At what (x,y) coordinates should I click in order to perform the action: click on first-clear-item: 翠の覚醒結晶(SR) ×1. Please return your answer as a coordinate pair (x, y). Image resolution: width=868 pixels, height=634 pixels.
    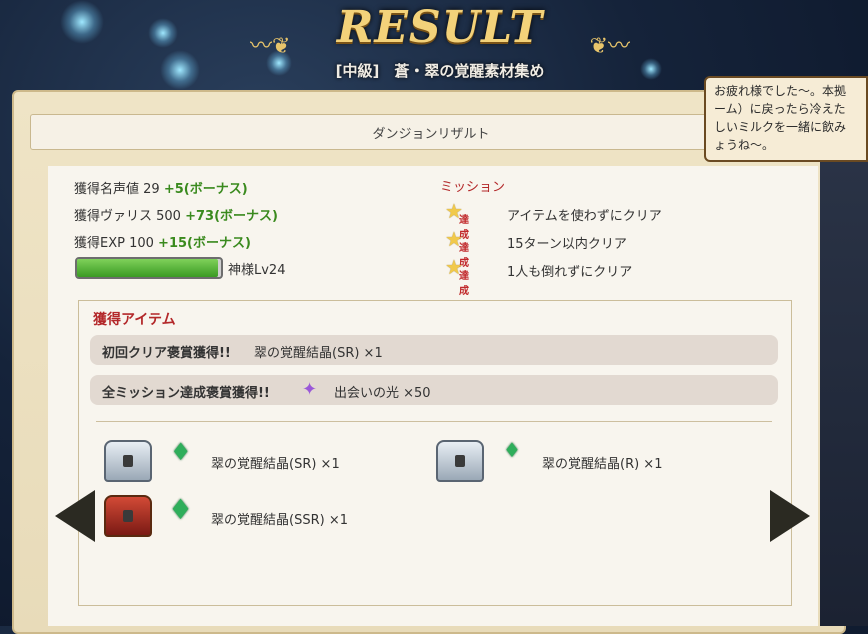
    Looking at the image, I should click on (318, 353).